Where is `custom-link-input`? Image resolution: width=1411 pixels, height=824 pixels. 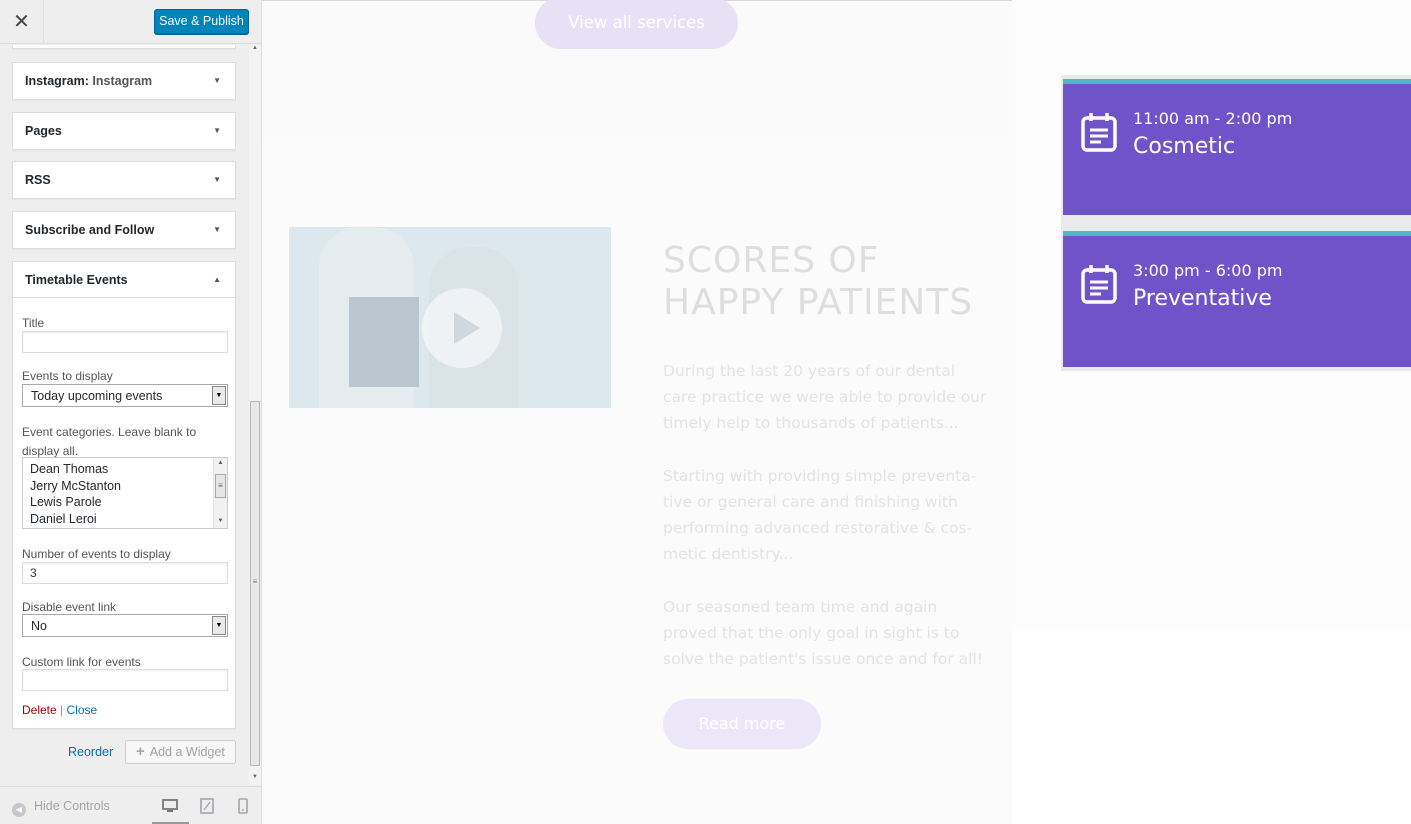 custom-link-input is located at coordinates (125, 680).